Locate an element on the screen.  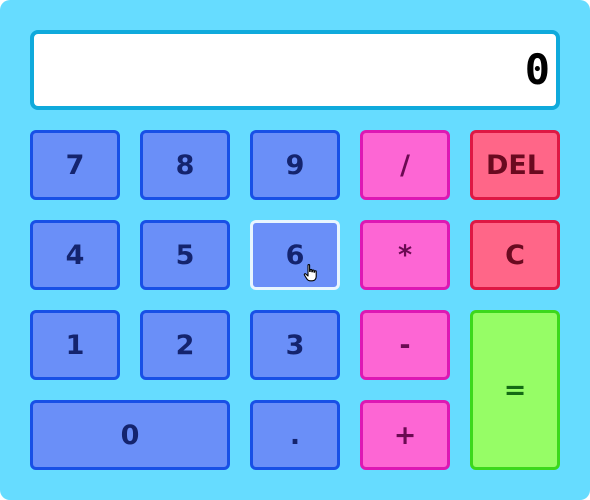
key-equals: = is located at coordinates (515, 390).